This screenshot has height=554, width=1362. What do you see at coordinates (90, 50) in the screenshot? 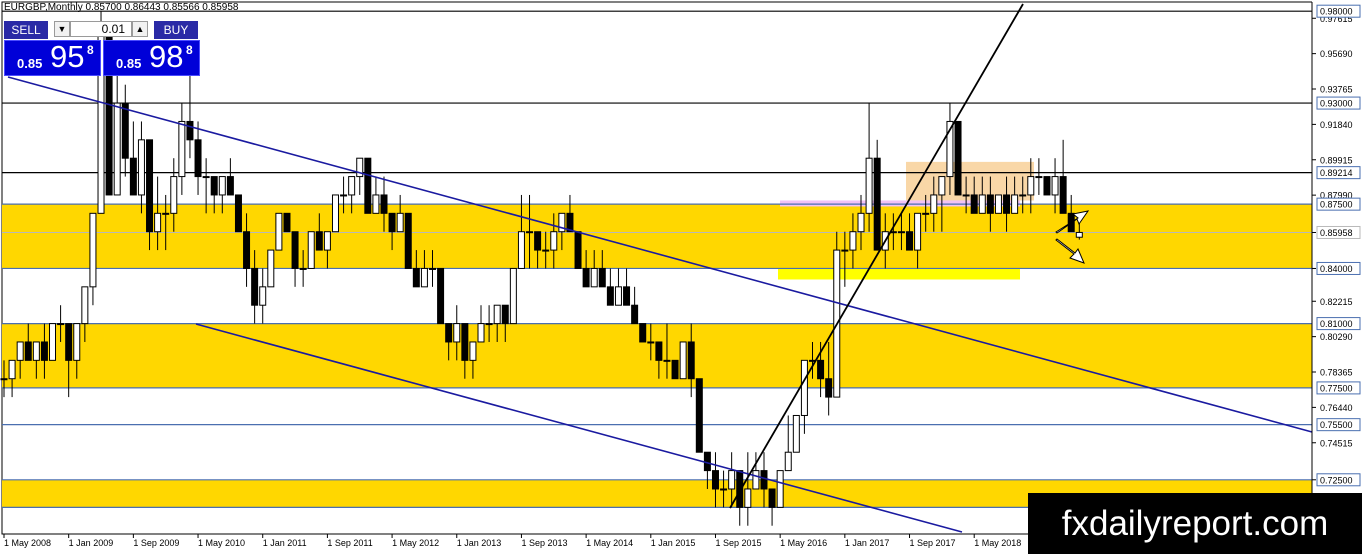
I see `sell-price-pip: 8` at bounding box center [90, 50].